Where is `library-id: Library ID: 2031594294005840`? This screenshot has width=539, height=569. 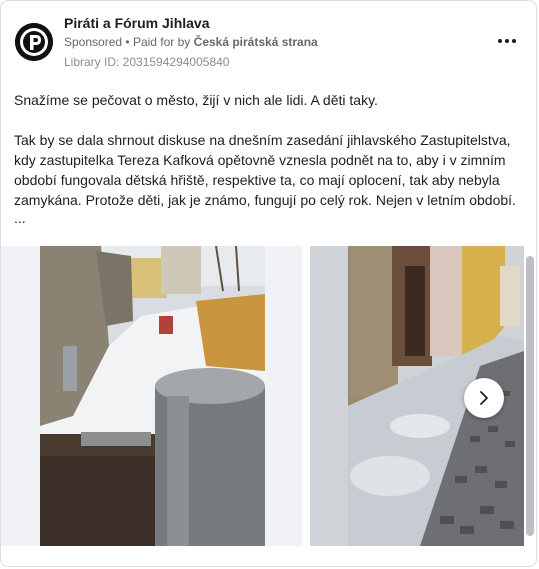
library-id: Library ID: 2031594294005840 is located at coordinates (147, 62).